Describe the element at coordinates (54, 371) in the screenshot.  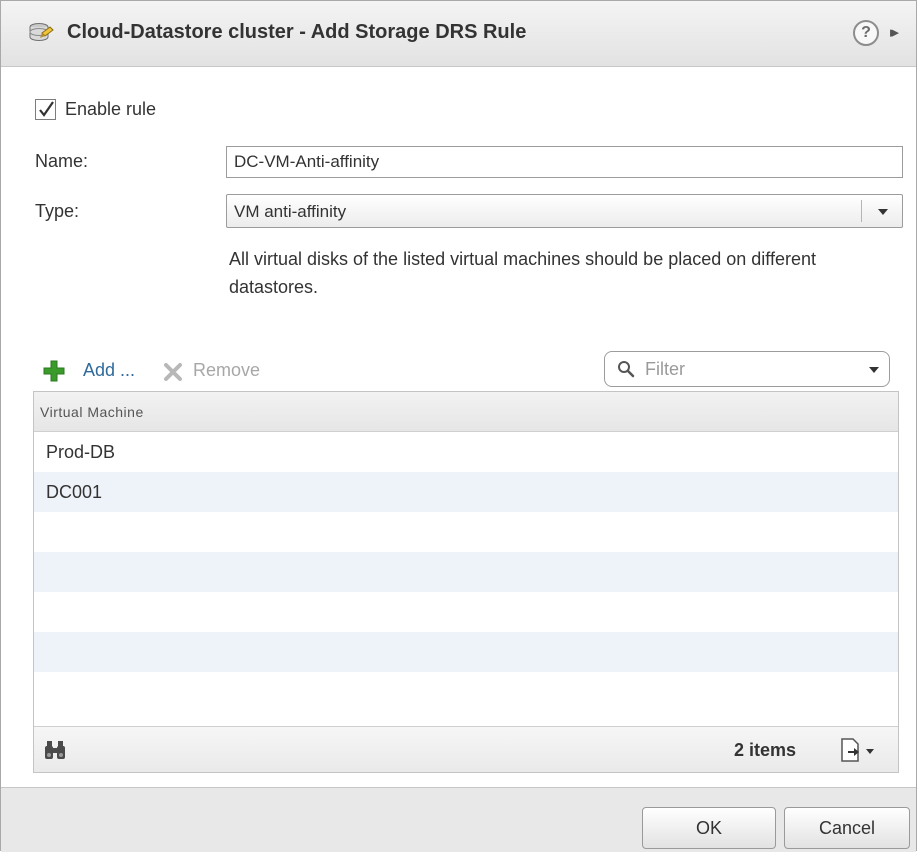
I see `plus-icon` at that location.